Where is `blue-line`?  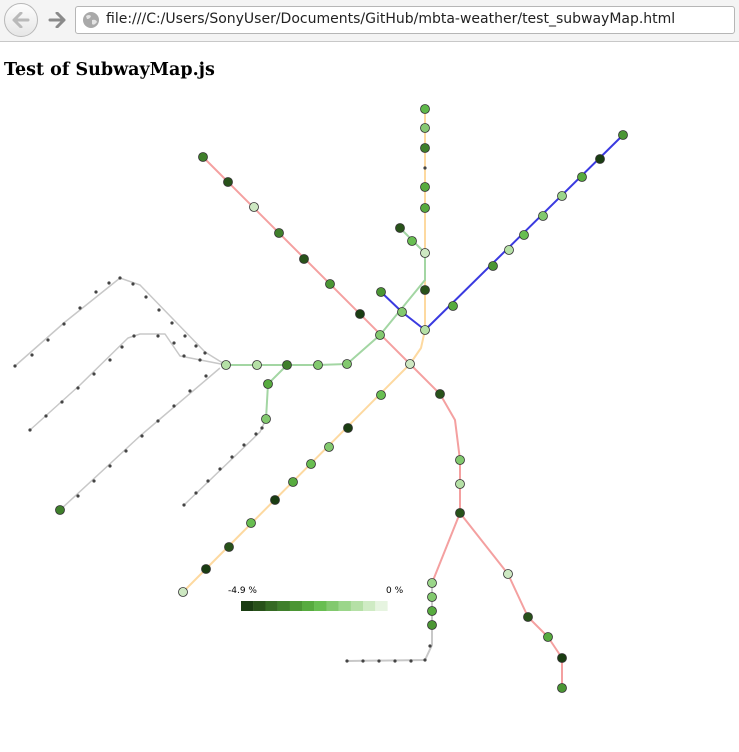
blue-line is located at coordinates (502, 232).